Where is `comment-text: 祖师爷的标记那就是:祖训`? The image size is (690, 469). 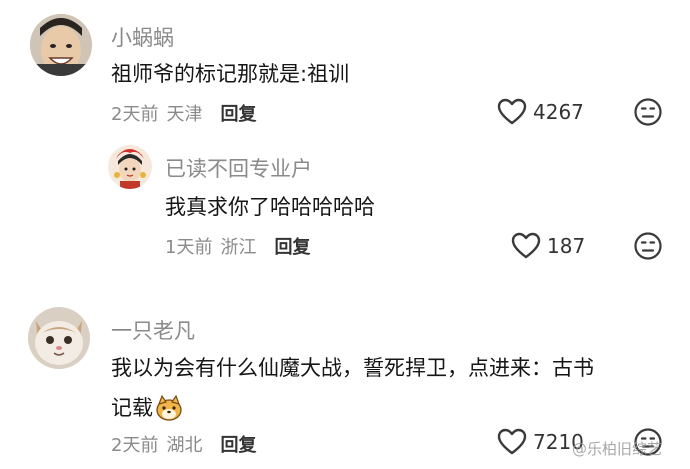 comment-text: 祖师爷的标记那就是:祖训 is located at coordinates (230, 74).